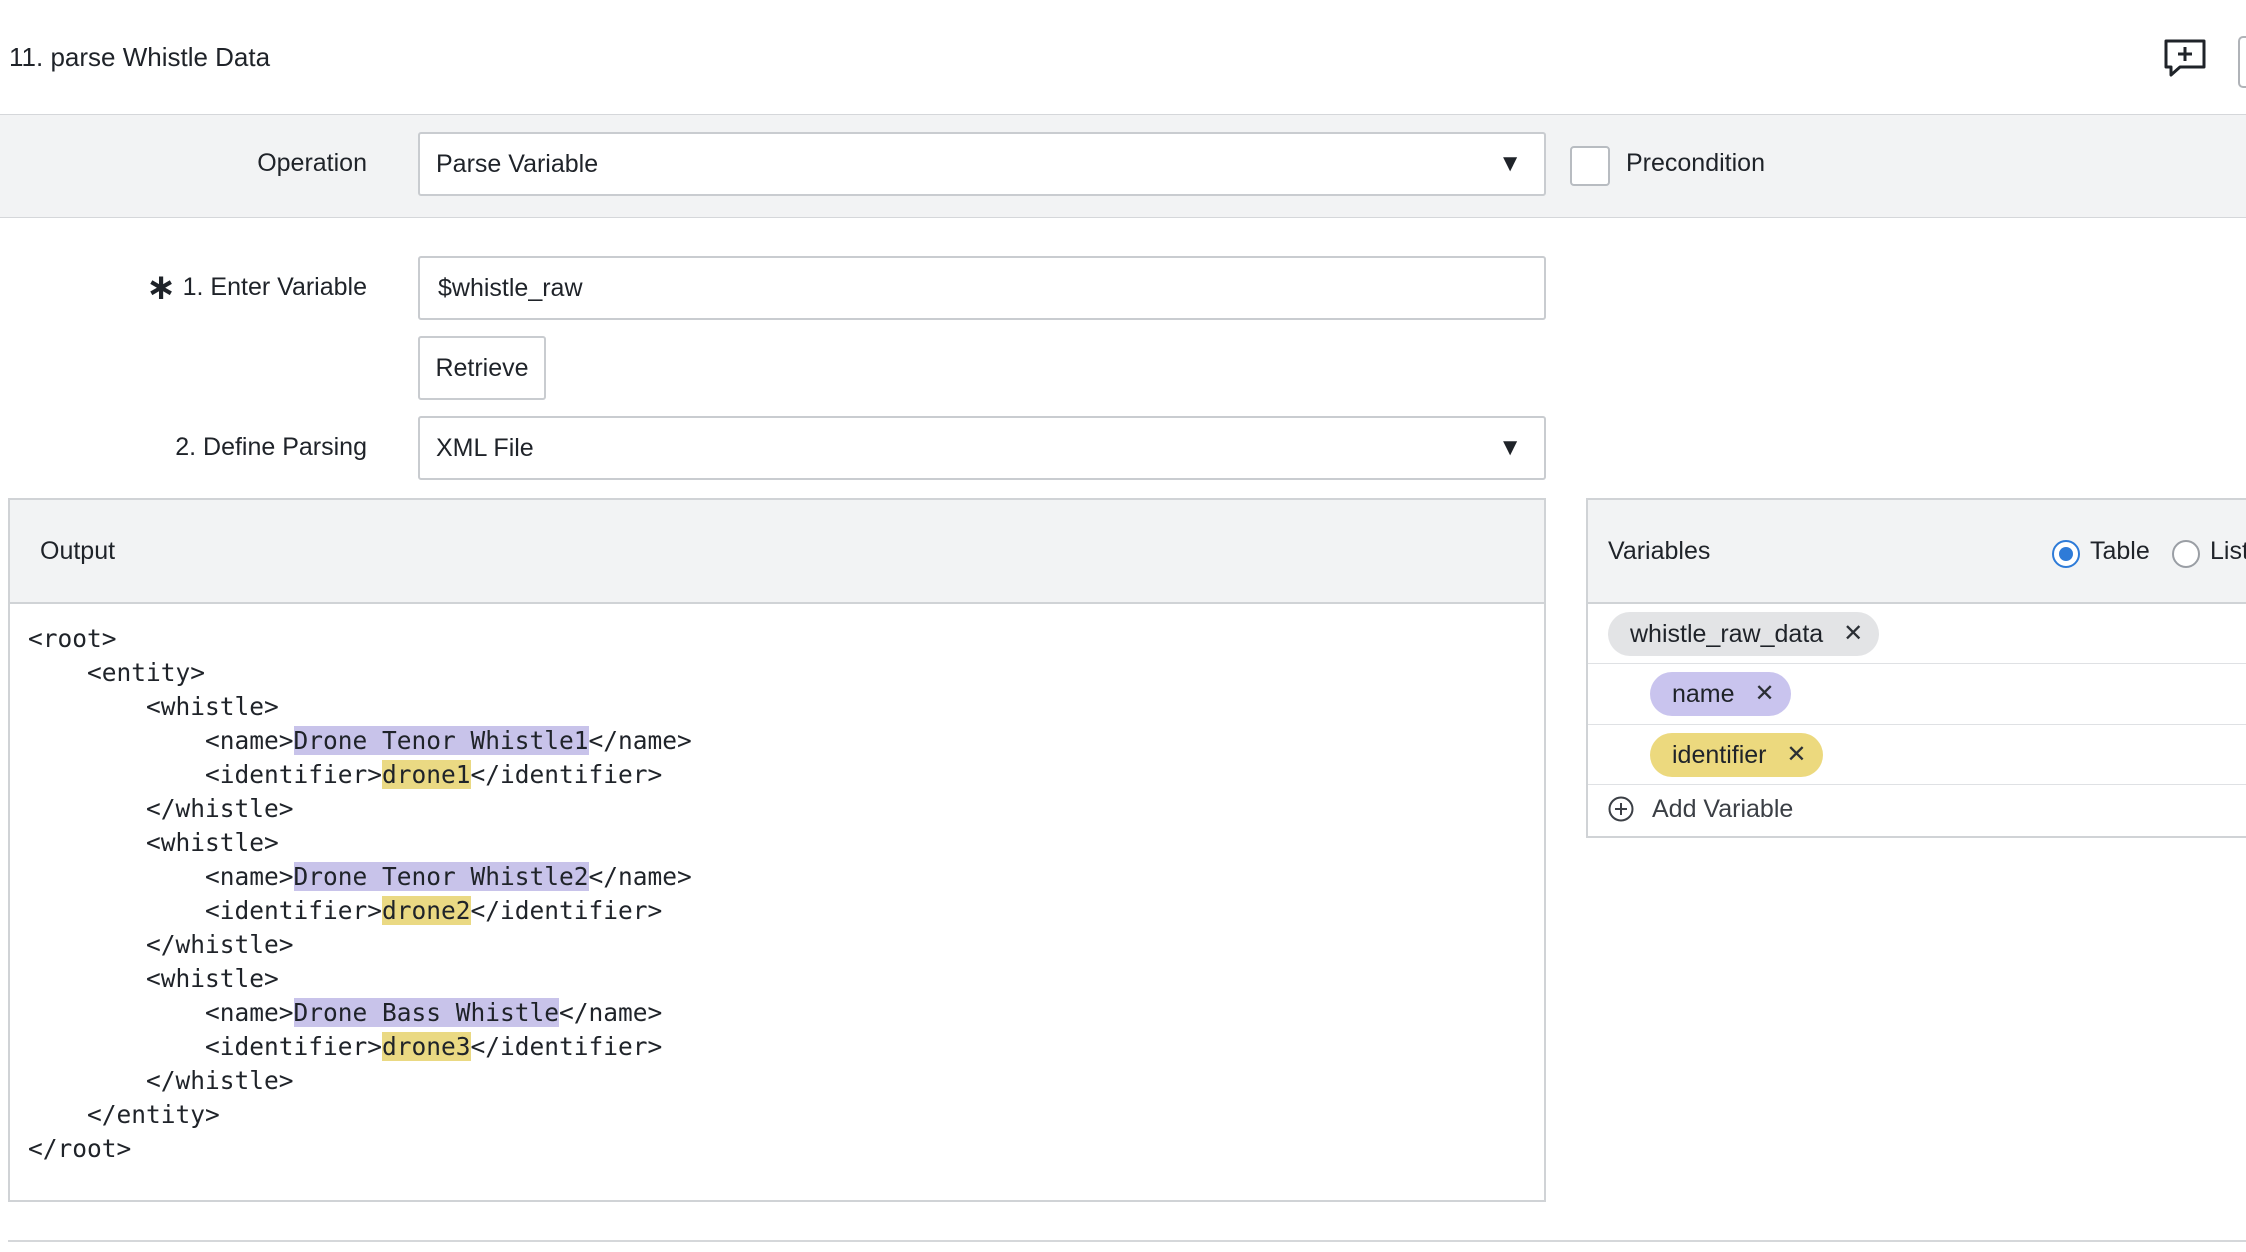  Describe the element at coordinates (161, 286) in the screenshot. I see `required-asterisk-icon: ∗` at that location.